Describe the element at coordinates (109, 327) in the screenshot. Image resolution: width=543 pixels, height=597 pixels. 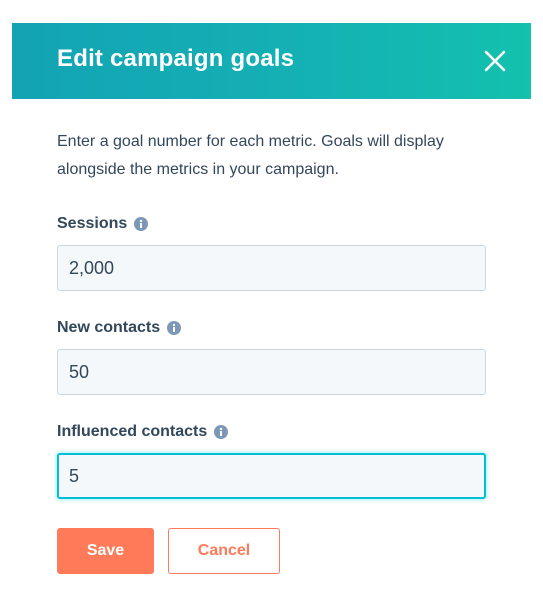
I see `new-contacts-label-text: New contacts` at that location.